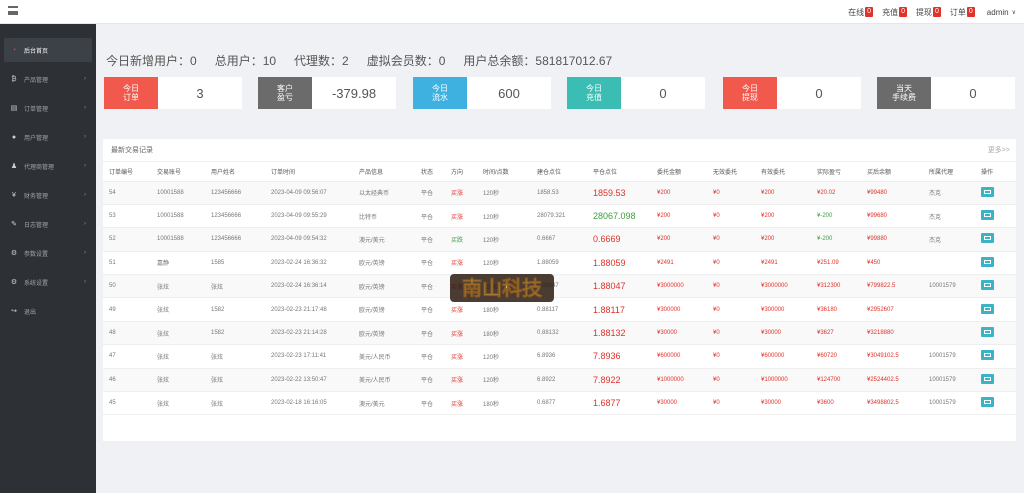 This screenshot has width=1024, height=493. I want to click on online-link: 在线 0, so click(861, 12).